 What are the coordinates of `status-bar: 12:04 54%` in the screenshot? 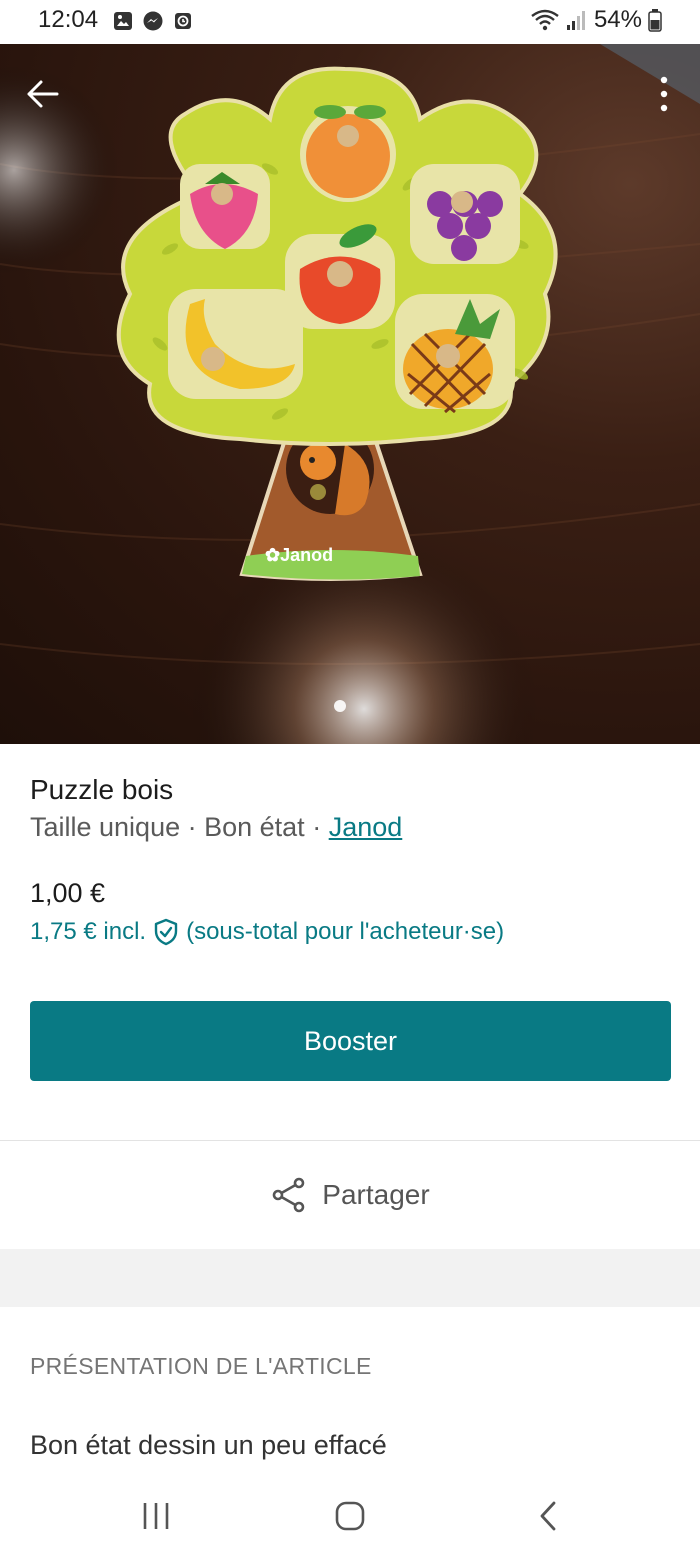 It's located at (350, 22).